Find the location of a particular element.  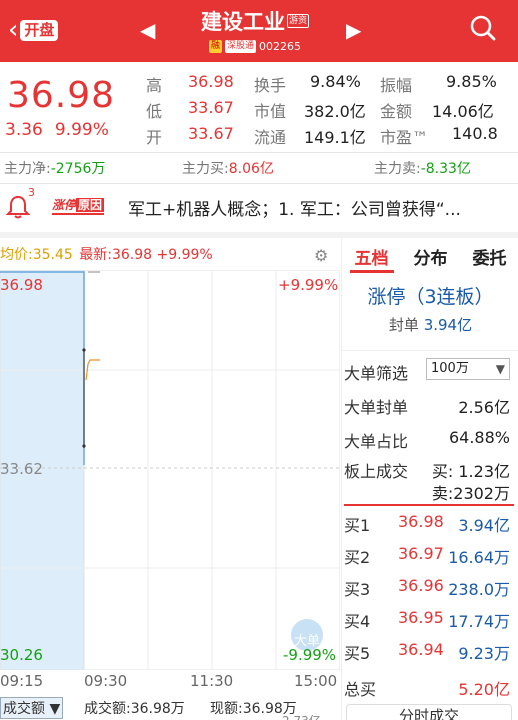

seal-value: 3.94亿 is located at coordinates (448, 325).